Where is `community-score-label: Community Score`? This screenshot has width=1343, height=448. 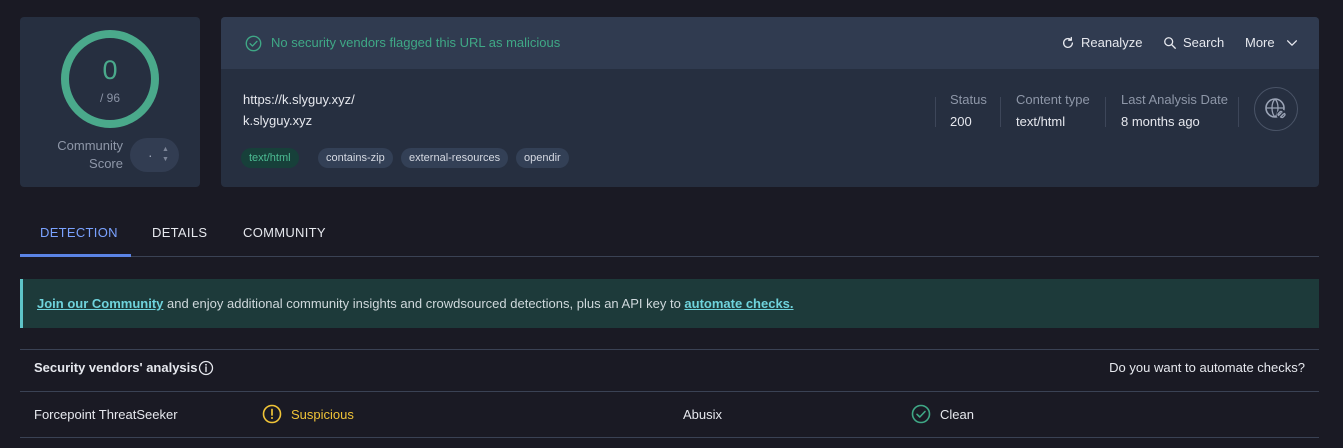 community-score-label: Community Score is located at coordinates (90, 154).